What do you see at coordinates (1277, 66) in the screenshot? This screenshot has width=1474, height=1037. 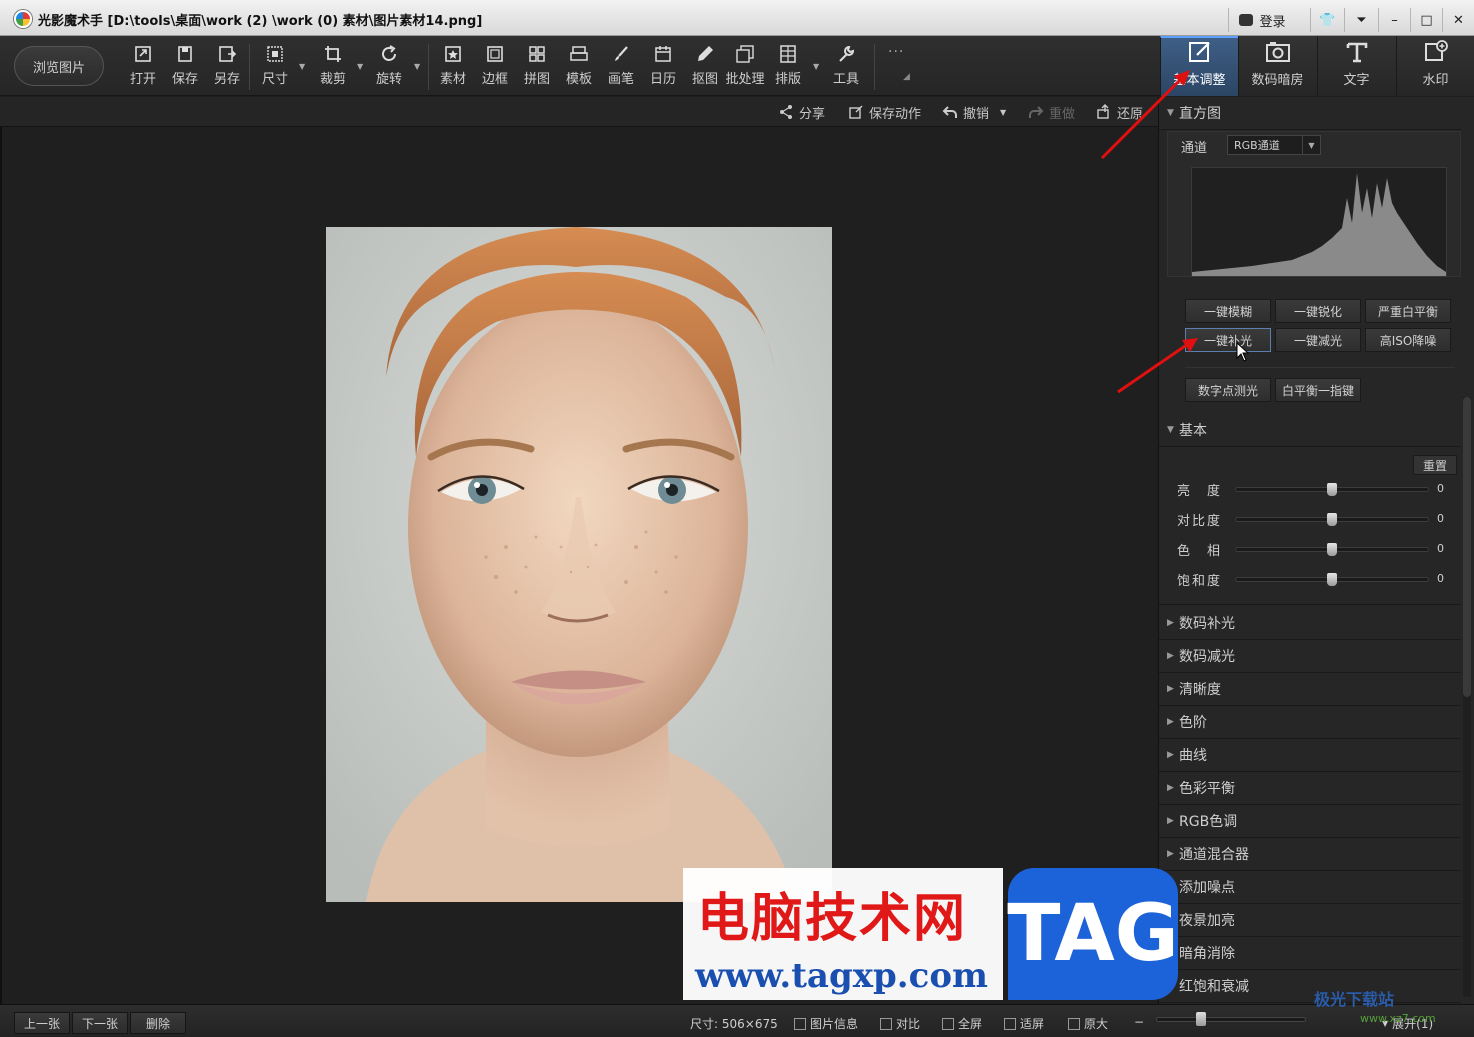 I see `tab-digital-darkroom: 数码暗房` at bounding box center [1277, 66].